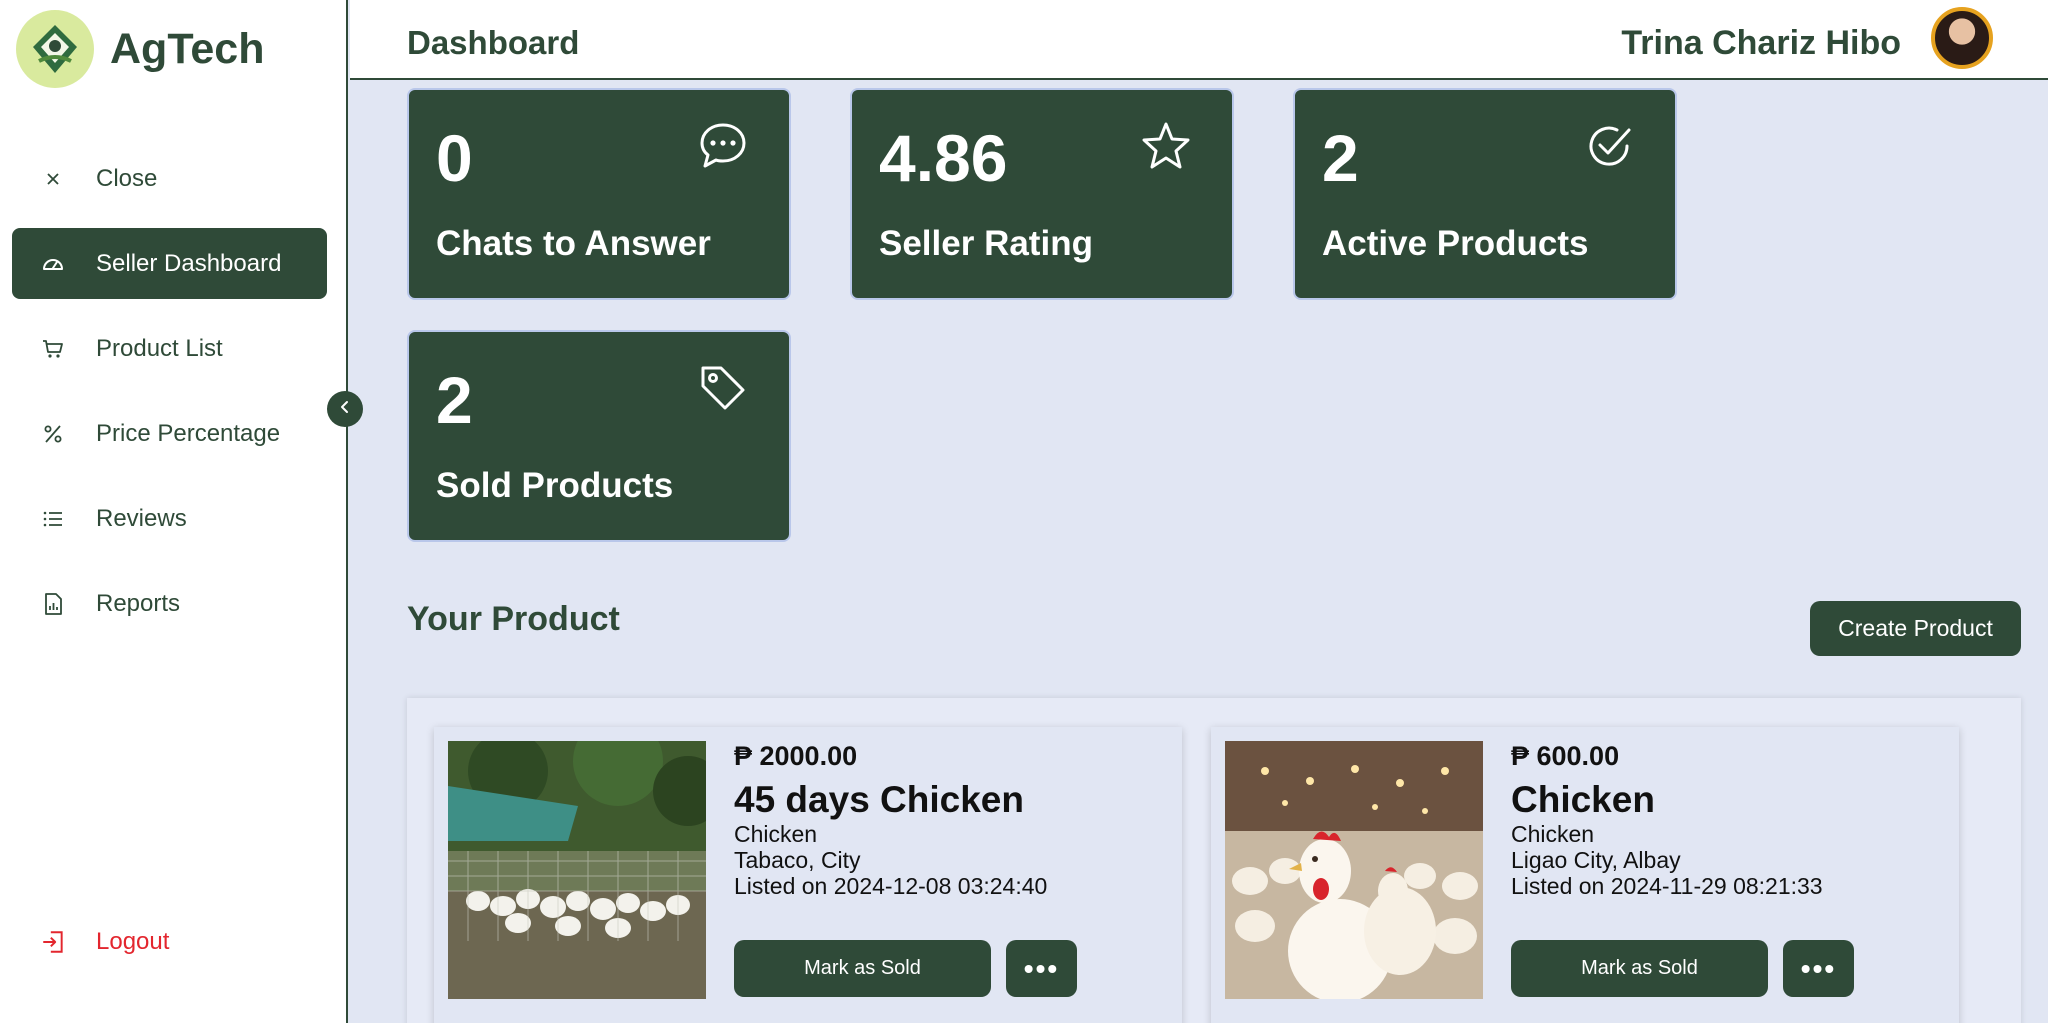 The width and height of the screenshot is (2048, 1023). Describe the element at coordinates (796, 756) in the screenshot. I see `product-price: ₱ 2000.00` at that location.